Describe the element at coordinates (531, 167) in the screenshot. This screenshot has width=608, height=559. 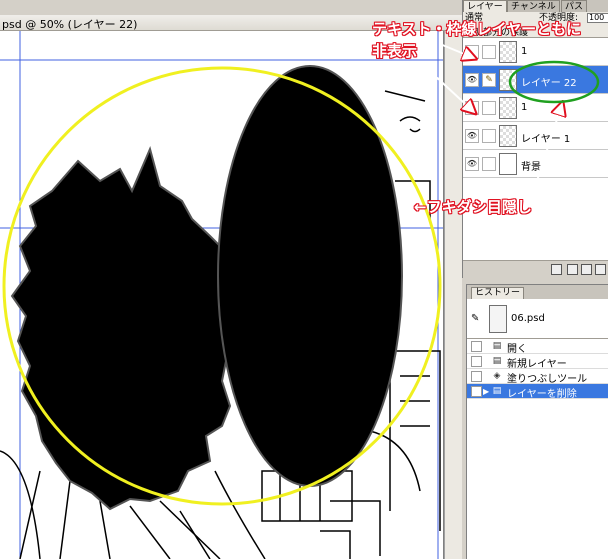
I see `layer-name: 背景` at that location.